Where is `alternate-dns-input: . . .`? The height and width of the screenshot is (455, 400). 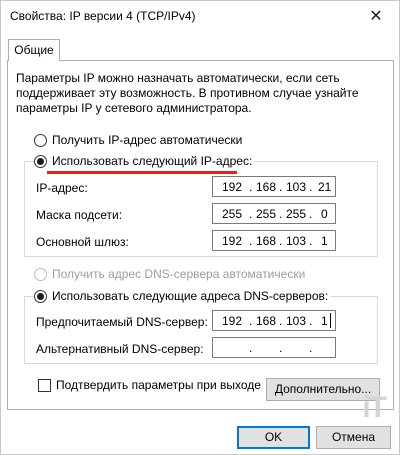 alternate-dns-input: . . . is located at coordinates (274, 347).